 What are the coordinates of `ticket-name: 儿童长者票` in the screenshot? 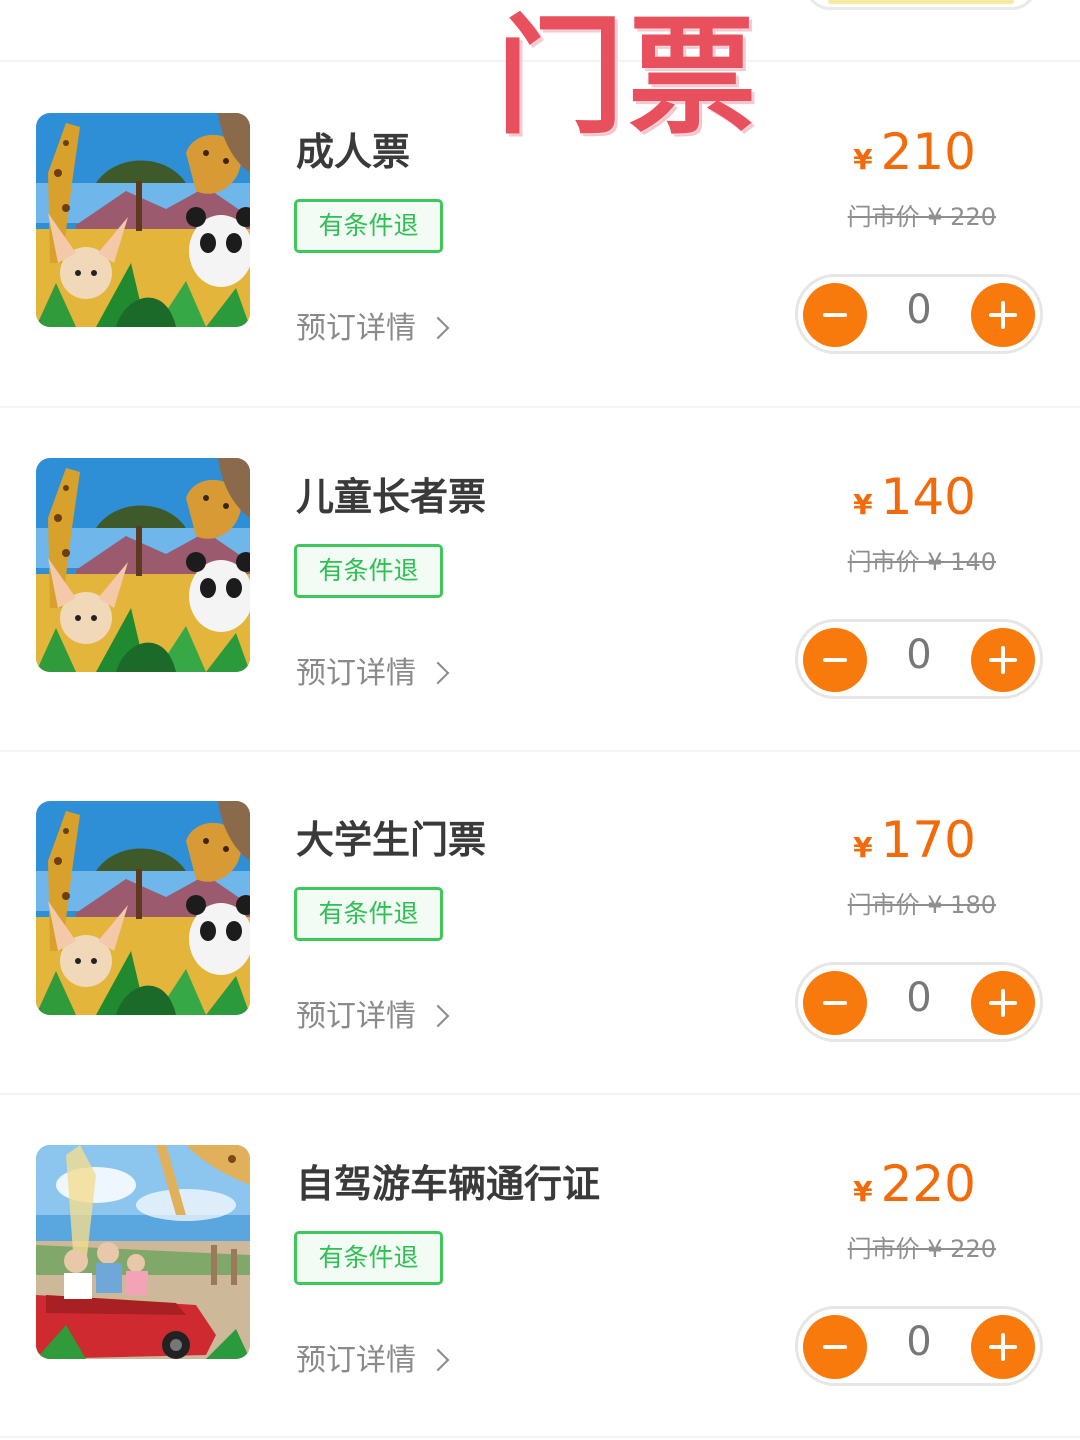 It's located at (391, 497).